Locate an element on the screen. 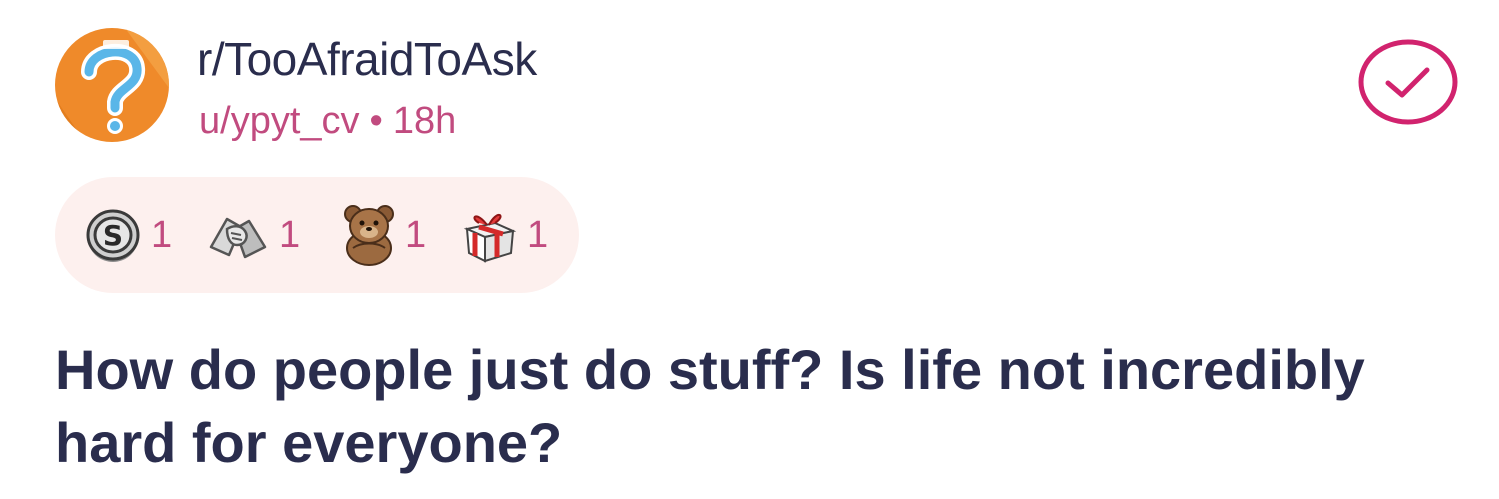 This screenshot has width=1499, height=499. handshake-icon is located at coordinates (238, 238).